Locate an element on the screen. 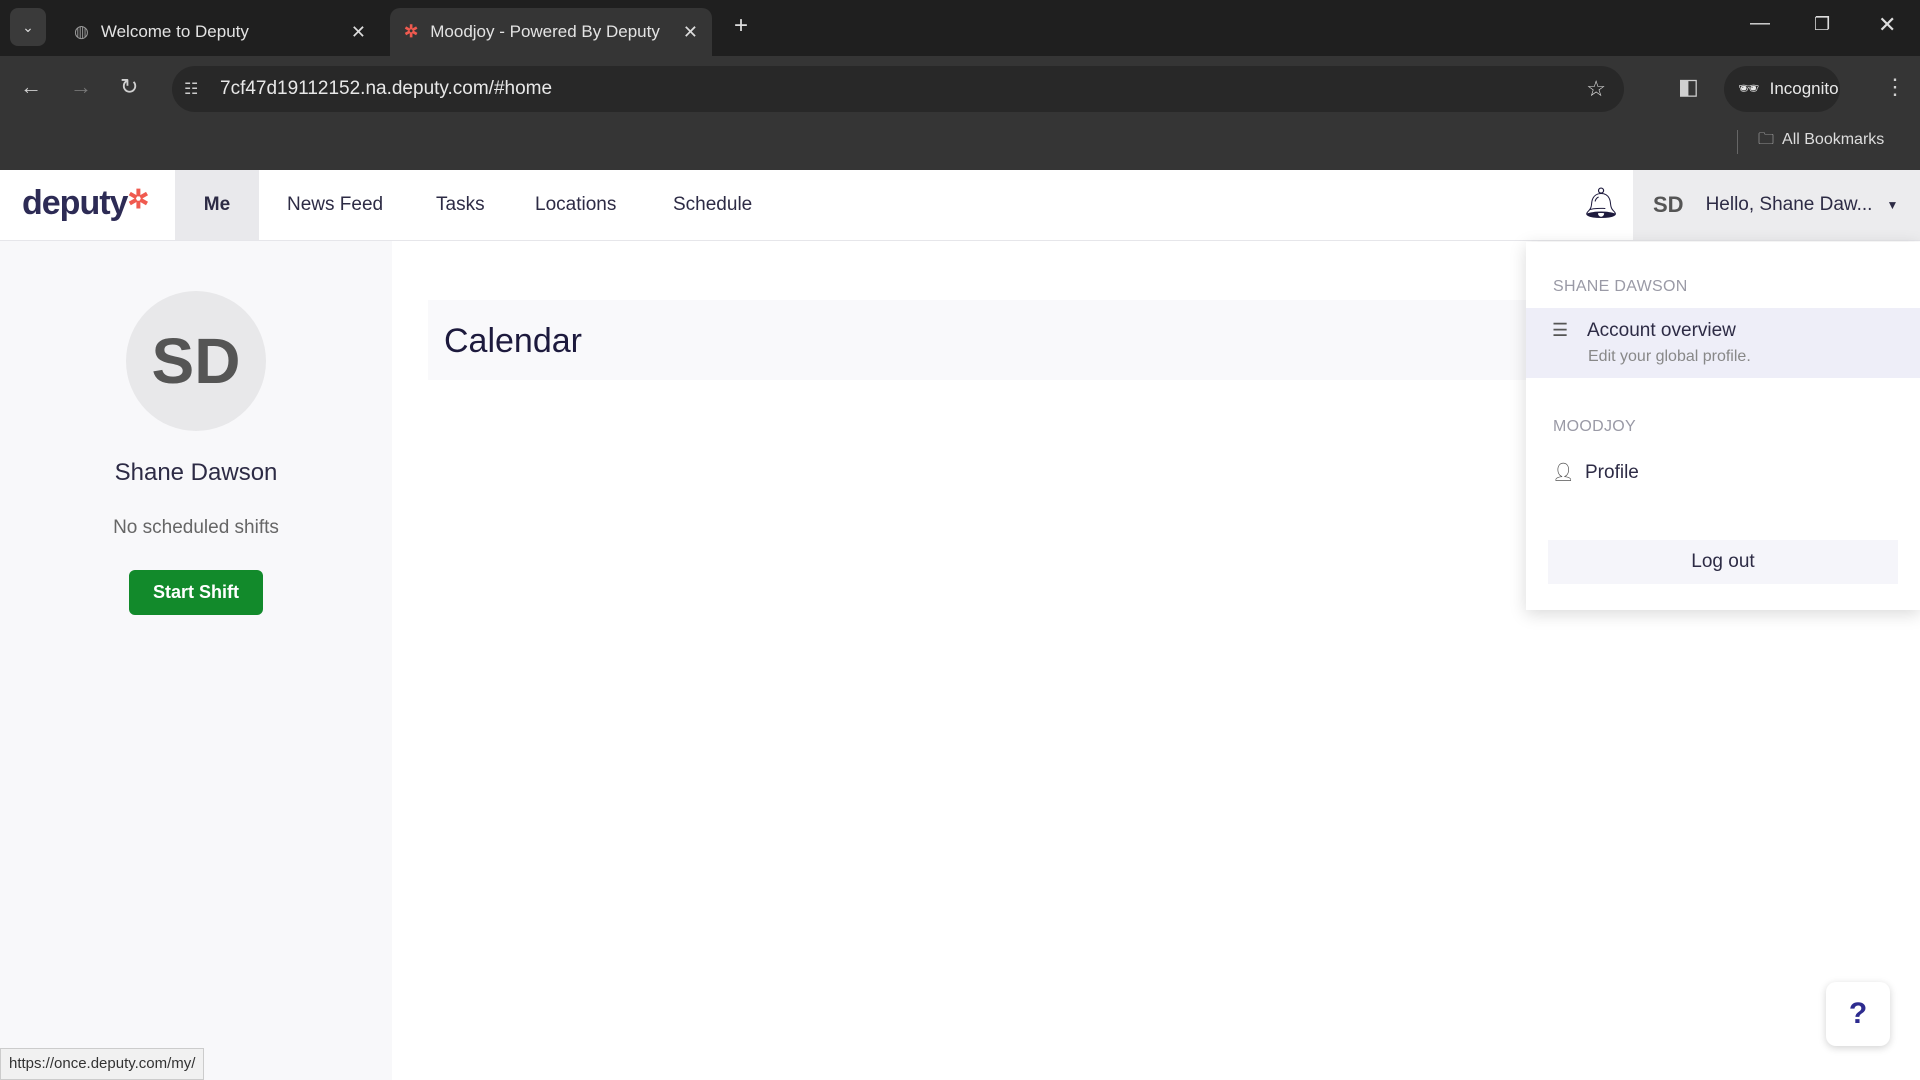  site-settings-icon: ☷ is located at coordinates (191, 89).